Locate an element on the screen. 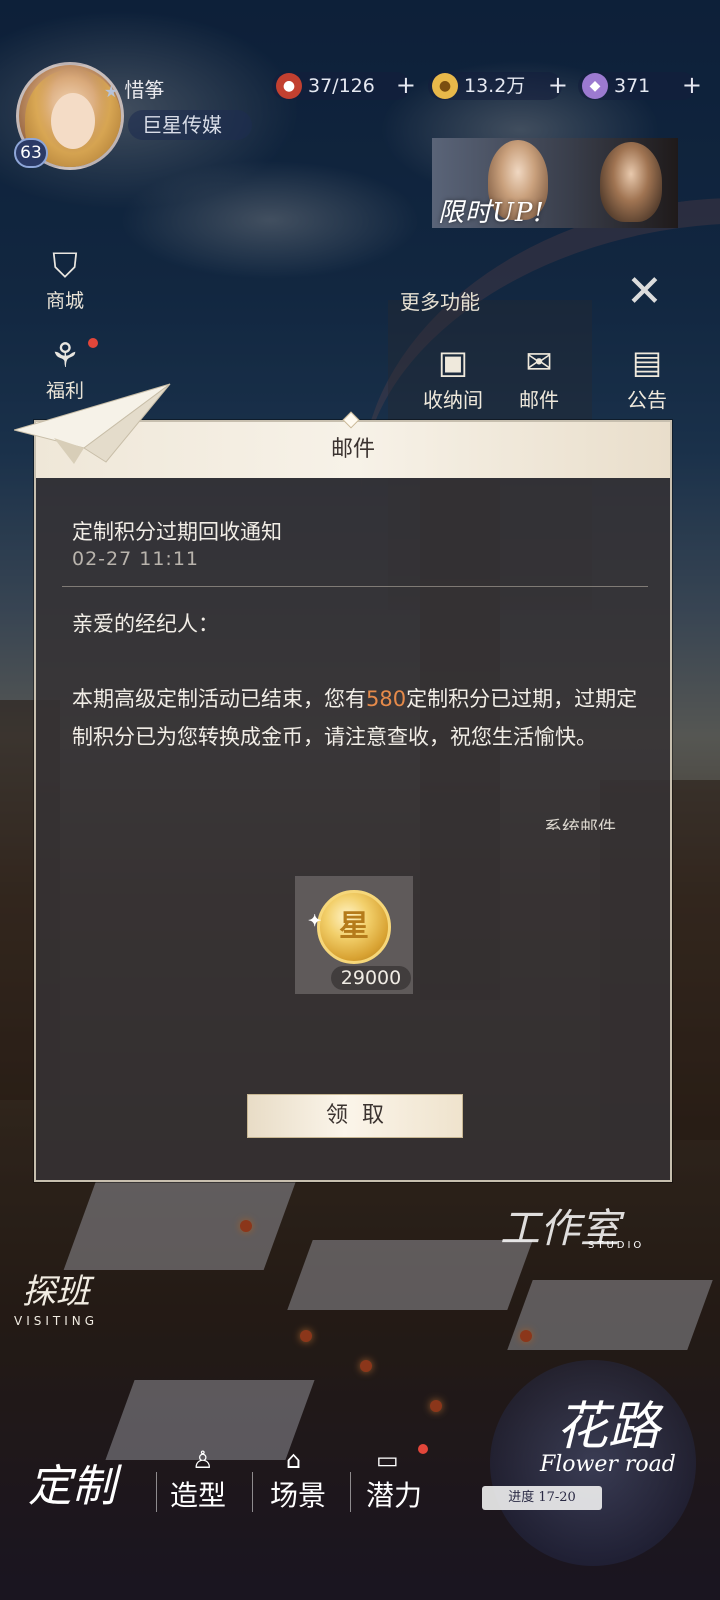  close-icon: ✕ is located at coordinates (644, 292).